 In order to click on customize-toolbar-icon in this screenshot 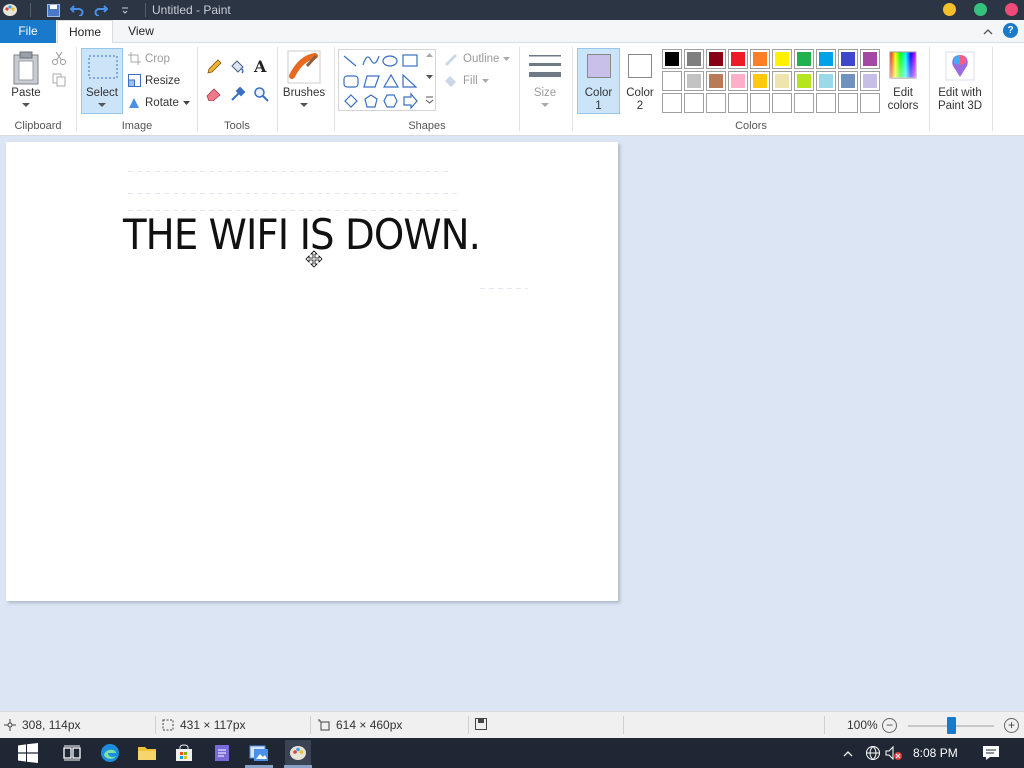, I will do `click(125, 10)`.